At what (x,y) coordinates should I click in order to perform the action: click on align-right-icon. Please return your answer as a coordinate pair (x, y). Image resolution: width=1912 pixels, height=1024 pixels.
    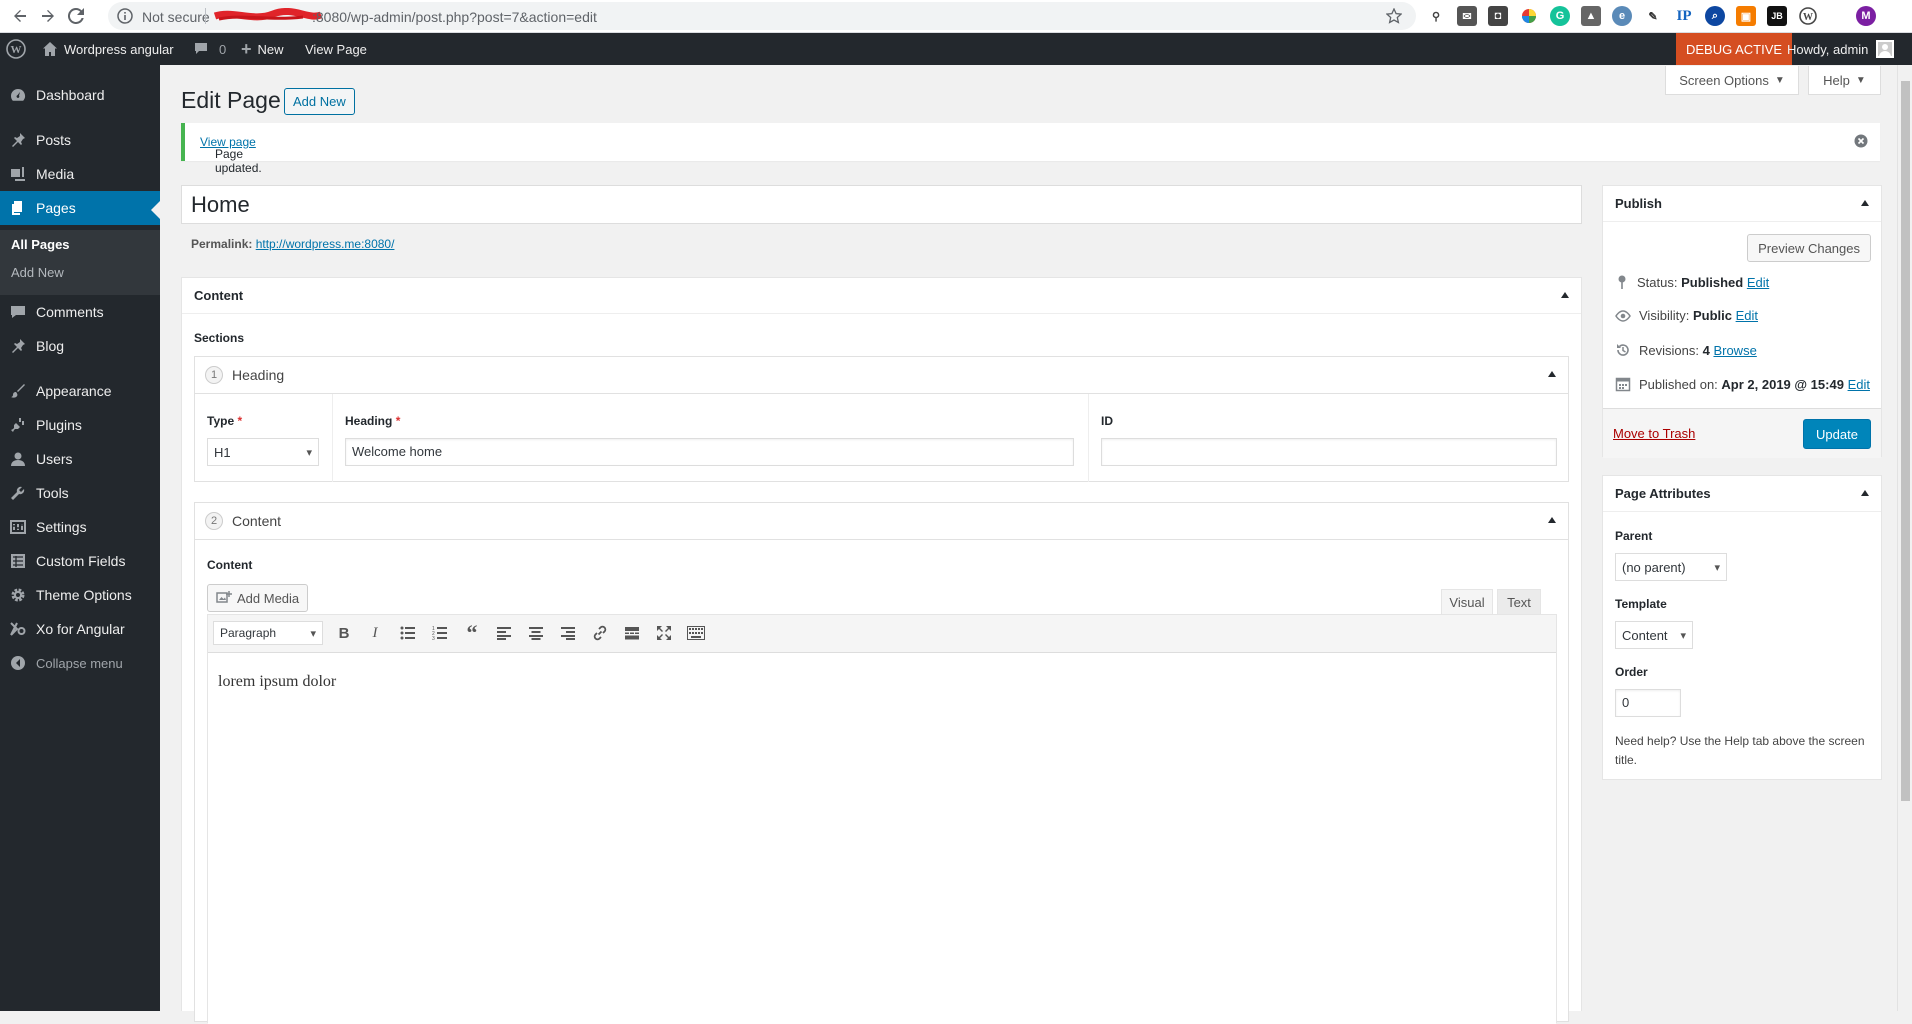
    Looking at the image, I should click on (568, 633).